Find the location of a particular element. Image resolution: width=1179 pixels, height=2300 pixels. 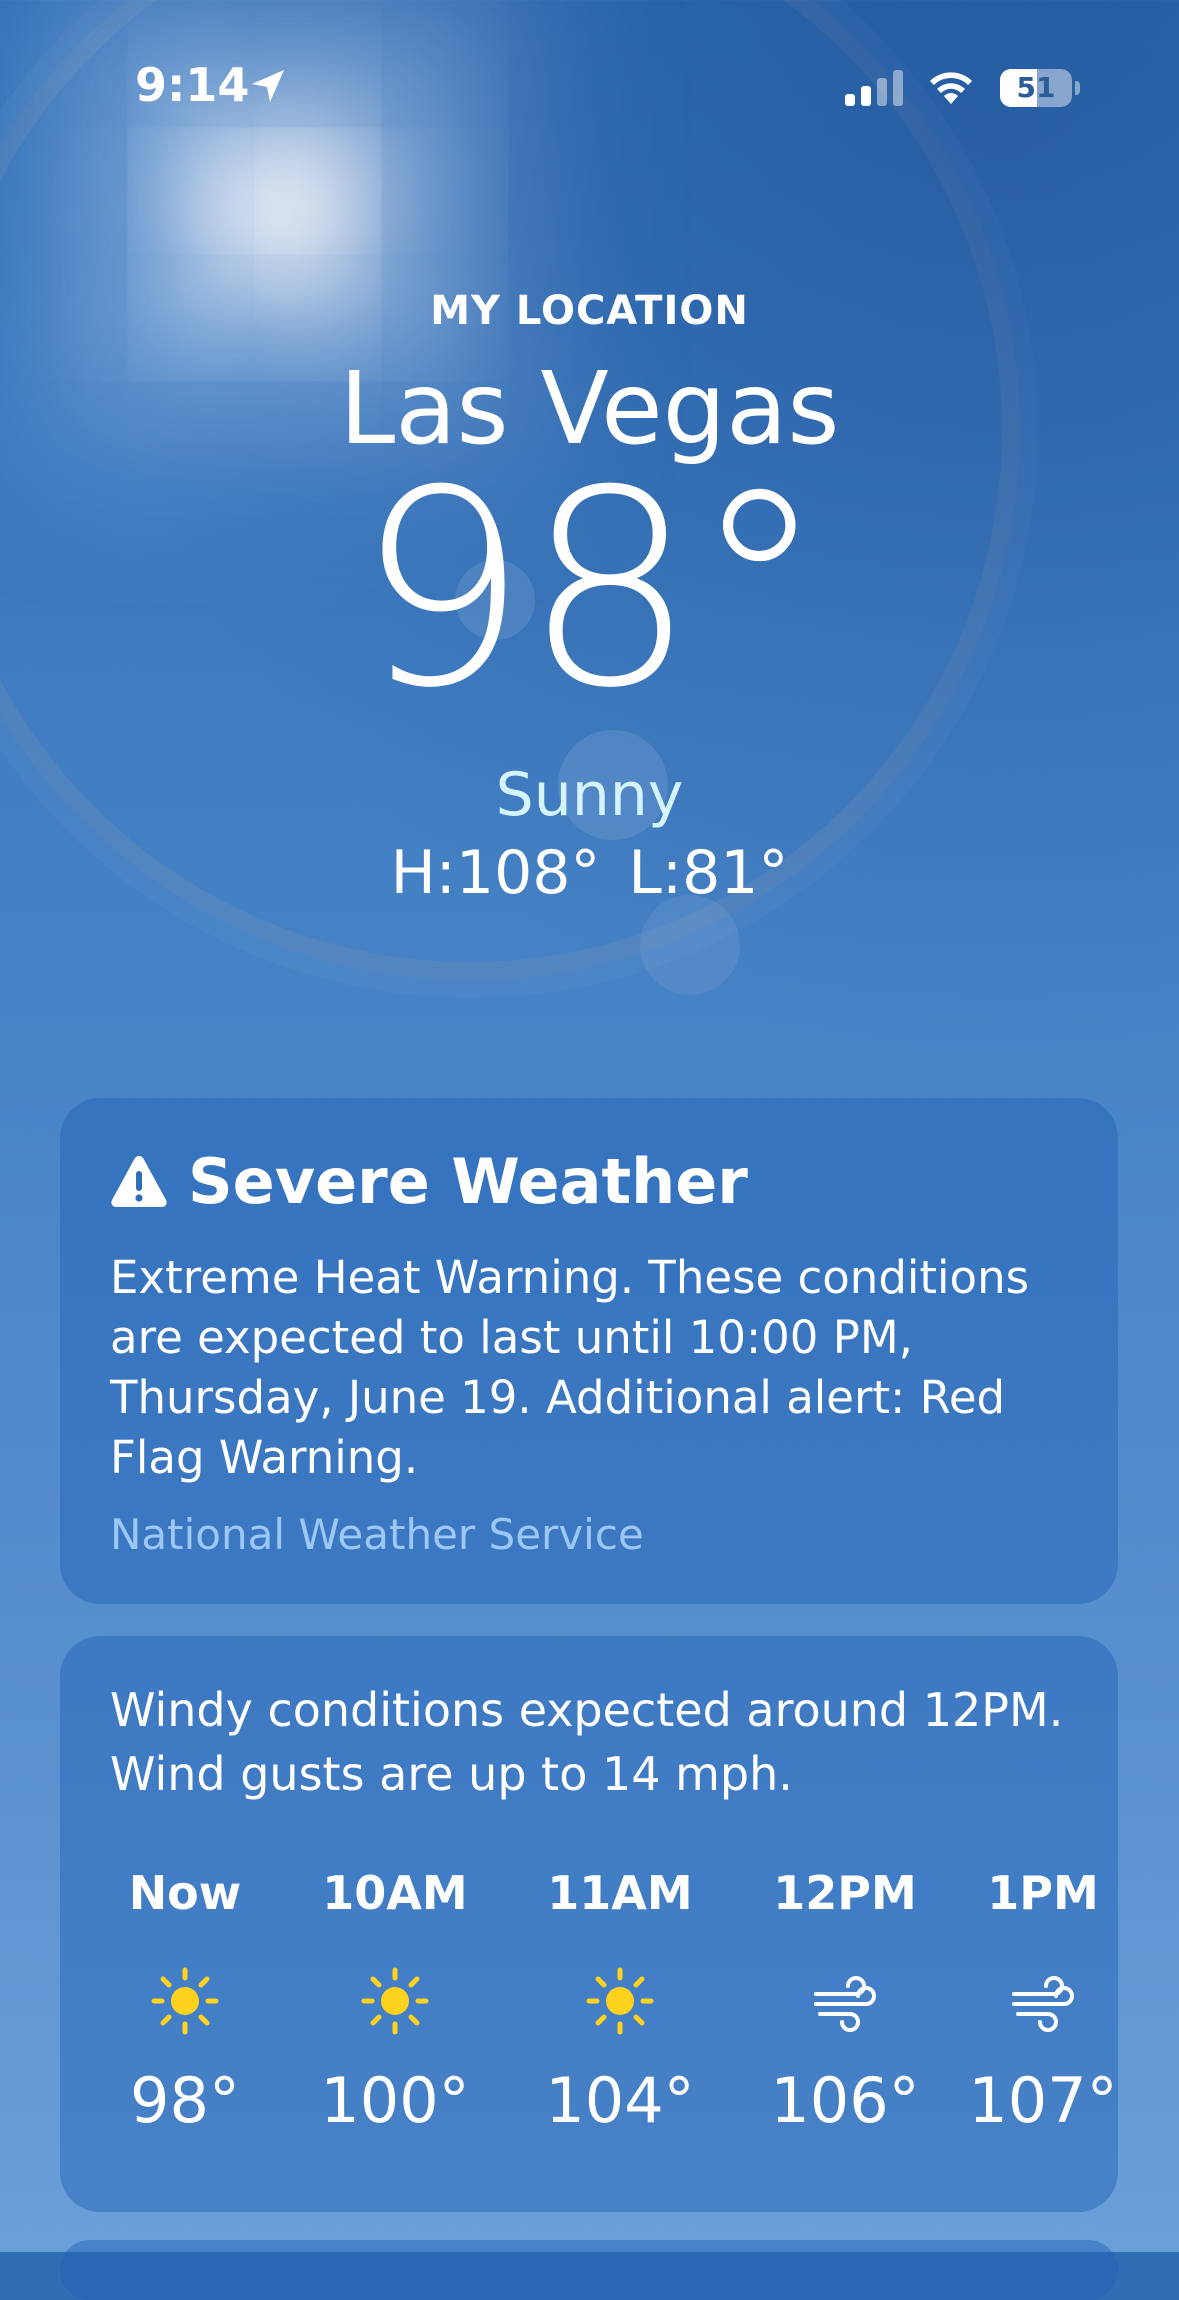

hour-temp: 106° is located at coordinates (845, 2100).